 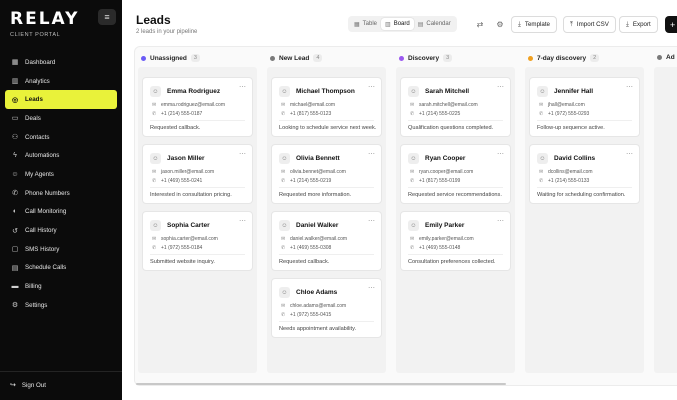 What do you see at coordinates (61, 286) in the screenshot?
I see `sidebar-item-billing: ▬ Billing` at bounding box center [61, 286].